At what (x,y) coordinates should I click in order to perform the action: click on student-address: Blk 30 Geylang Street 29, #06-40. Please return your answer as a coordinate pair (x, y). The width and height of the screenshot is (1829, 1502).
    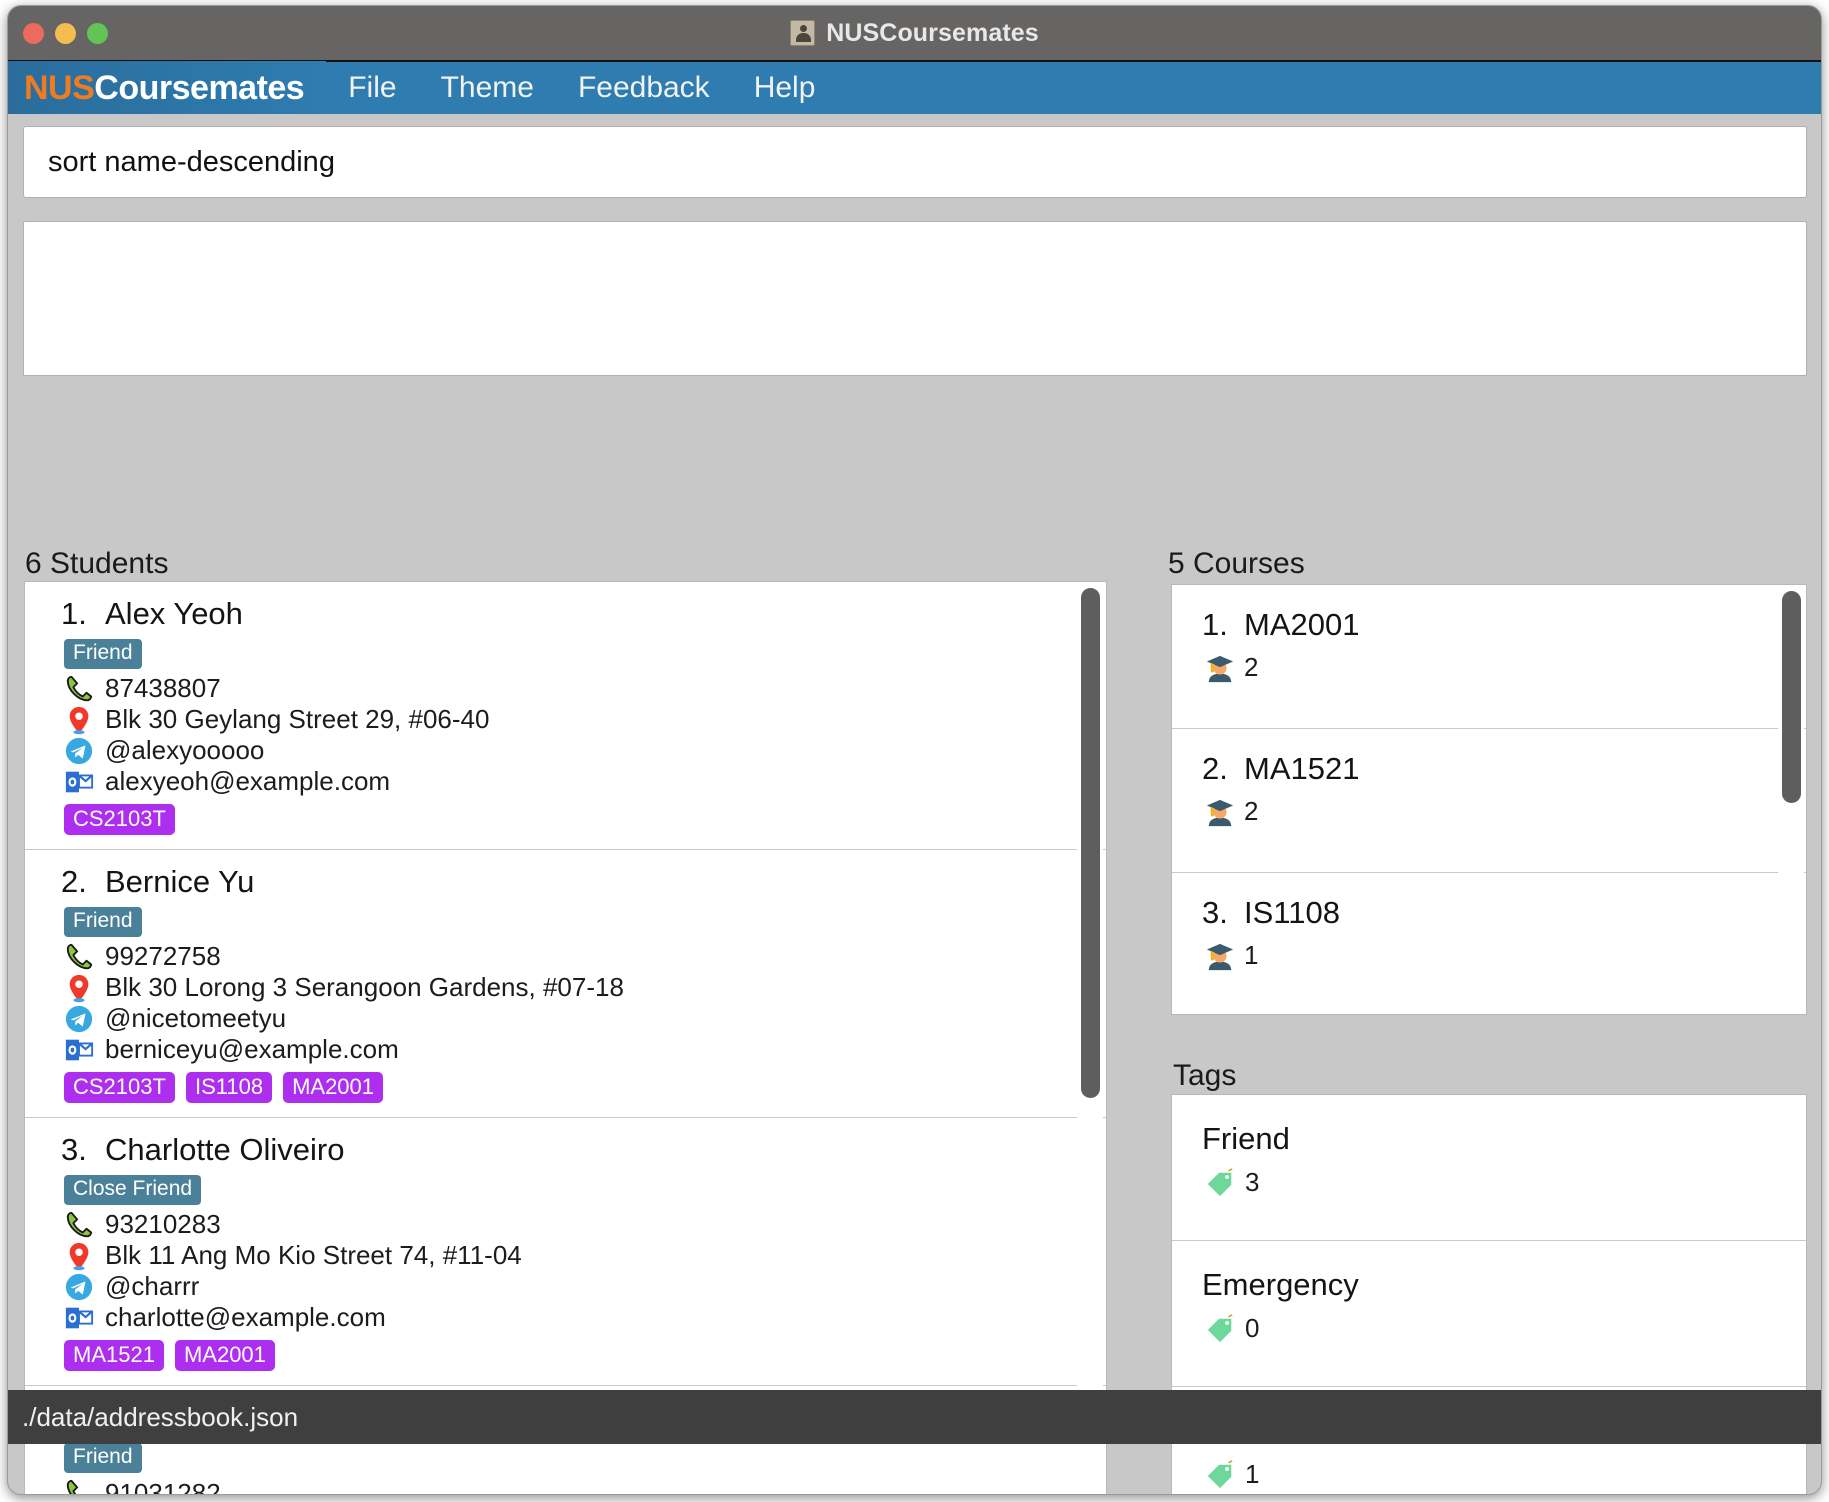
    Looking at the image, I should click on (585, 719).